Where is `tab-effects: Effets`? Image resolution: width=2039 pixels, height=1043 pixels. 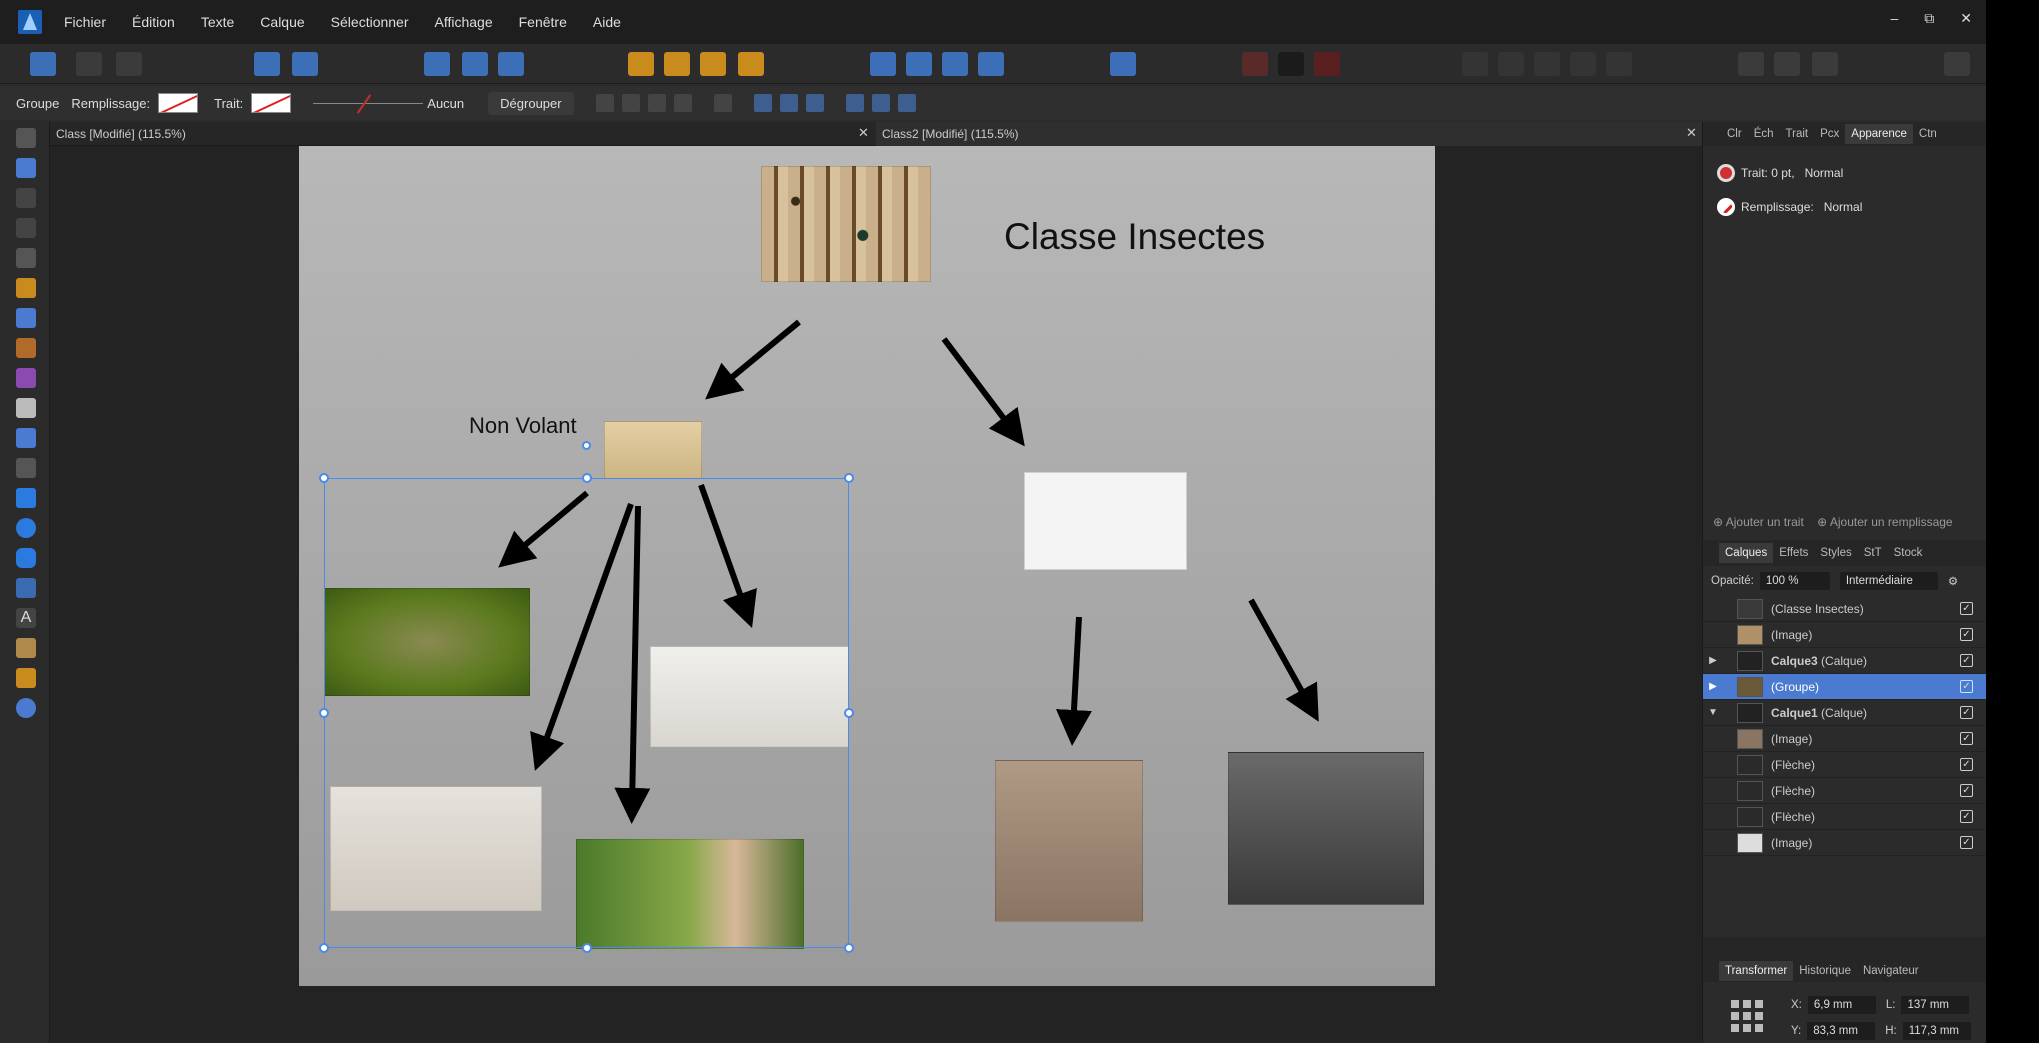
tab-effects: Effets is located at coordinates (1793, 553).